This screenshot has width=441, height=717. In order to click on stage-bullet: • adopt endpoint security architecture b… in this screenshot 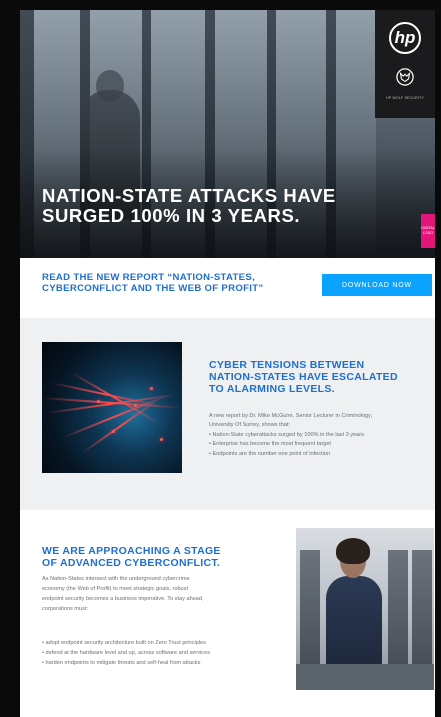, I will do `click(124, 643)`.